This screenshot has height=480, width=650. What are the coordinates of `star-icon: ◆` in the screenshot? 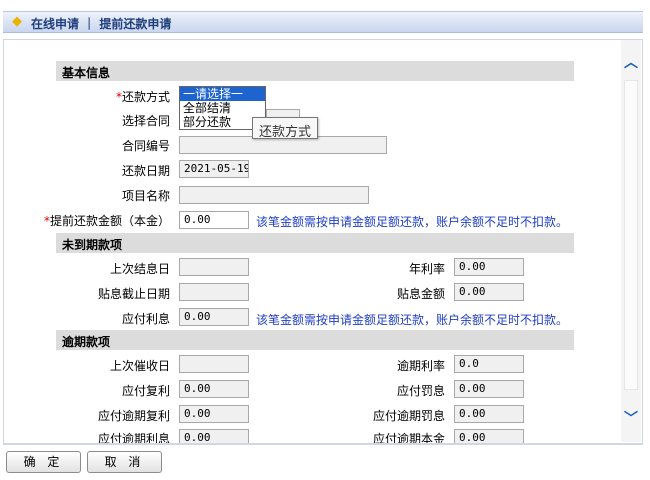 It's located at (17, 21).